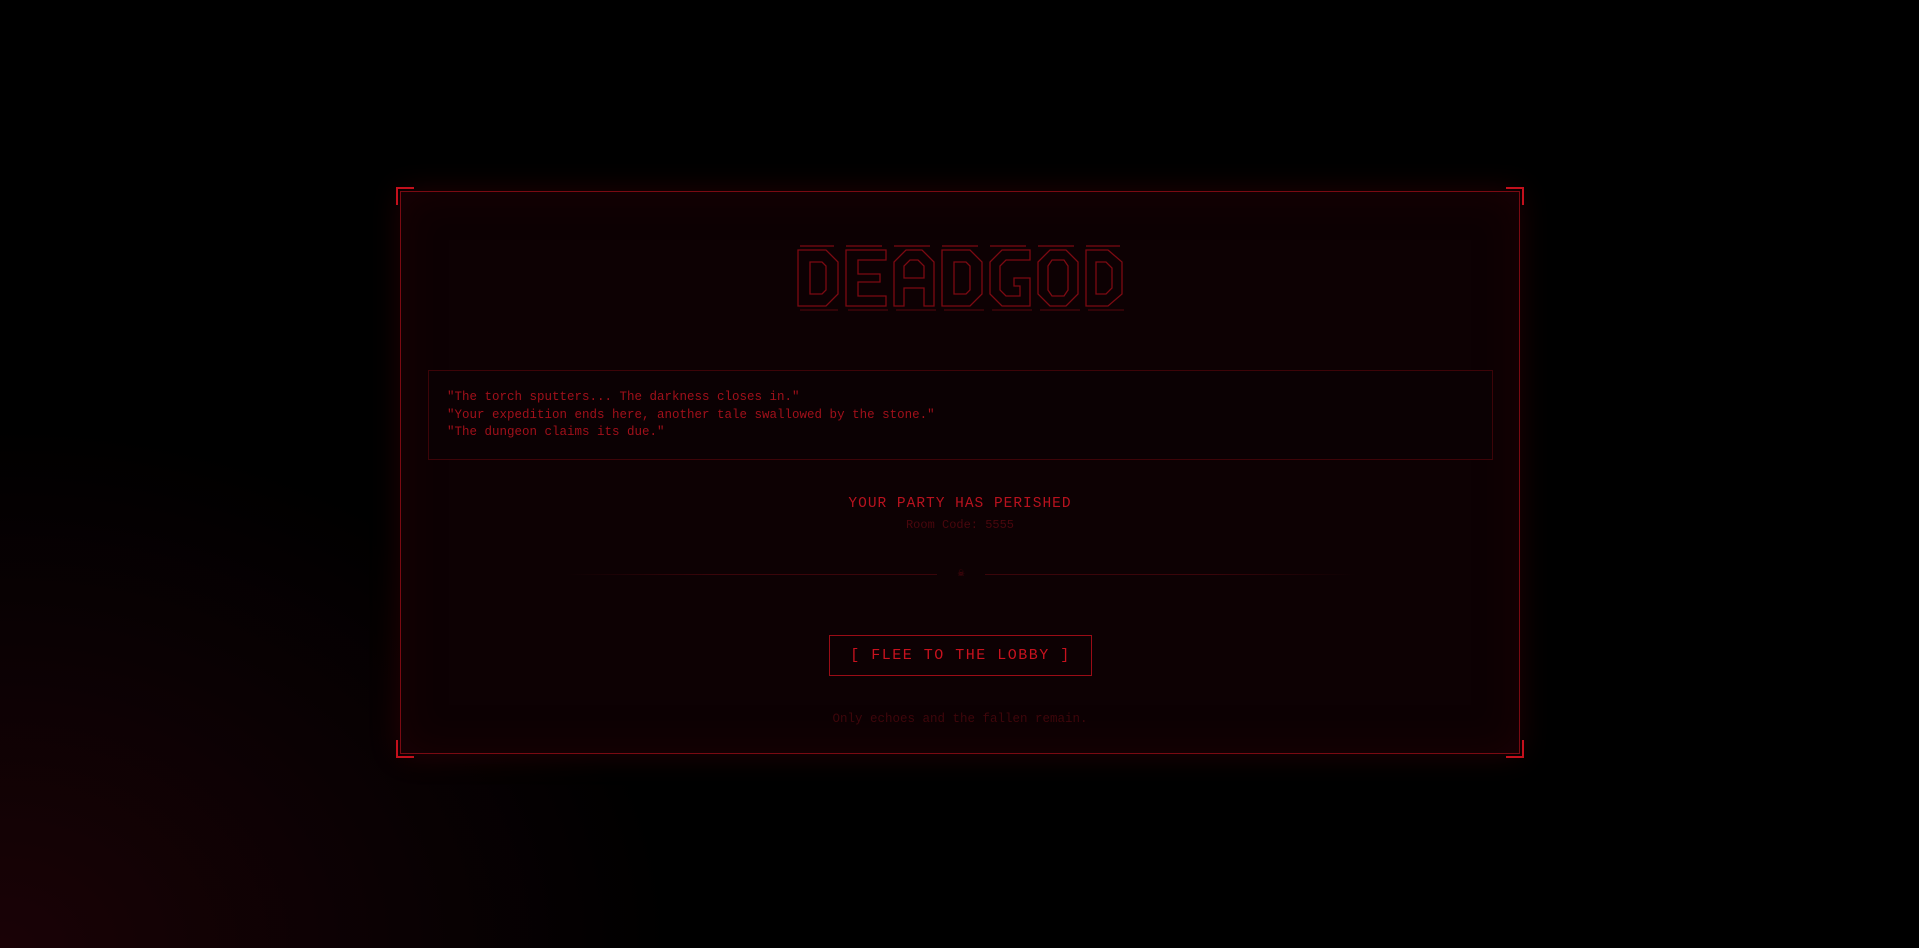 Image resolution: width=1919 pixels, height=948 pixels. I want to click on flee-to-lobby-button: [ FLEE TO THE LOBBY ], so click(960, 655).